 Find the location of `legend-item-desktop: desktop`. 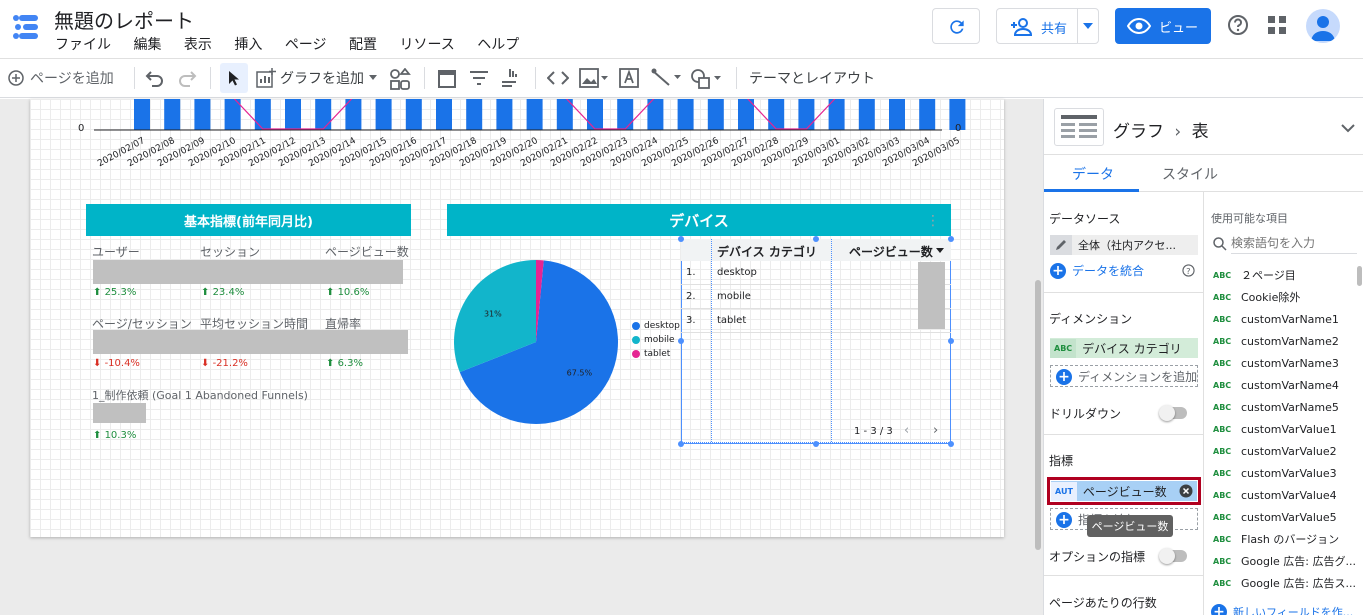

legend-item-desktop: desktop is located at coordinates (656, 326).